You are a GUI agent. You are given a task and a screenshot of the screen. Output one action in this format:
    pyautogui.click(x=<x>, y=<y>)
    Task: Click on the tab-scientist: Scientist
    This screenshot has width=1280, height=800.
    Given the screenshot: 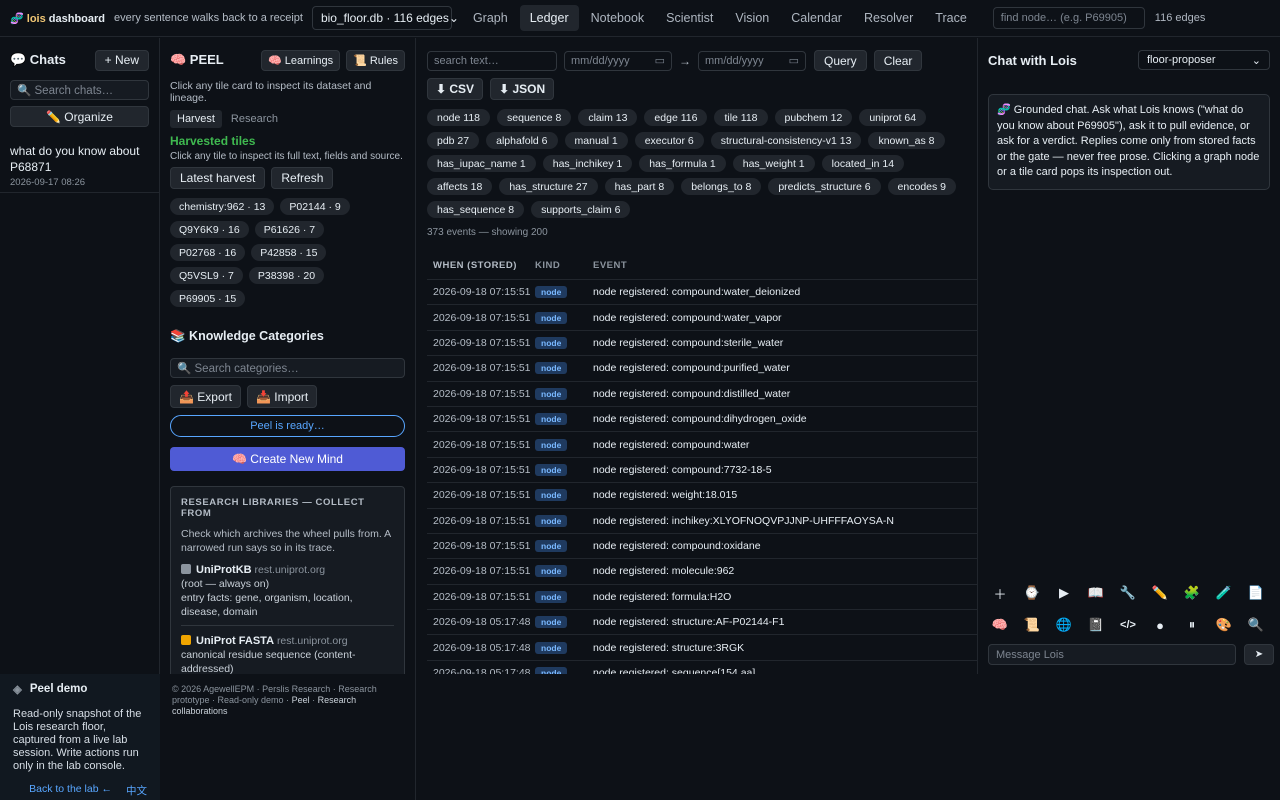 What is the action you would take?
    pyautogui.click(x=689, y=18)
    